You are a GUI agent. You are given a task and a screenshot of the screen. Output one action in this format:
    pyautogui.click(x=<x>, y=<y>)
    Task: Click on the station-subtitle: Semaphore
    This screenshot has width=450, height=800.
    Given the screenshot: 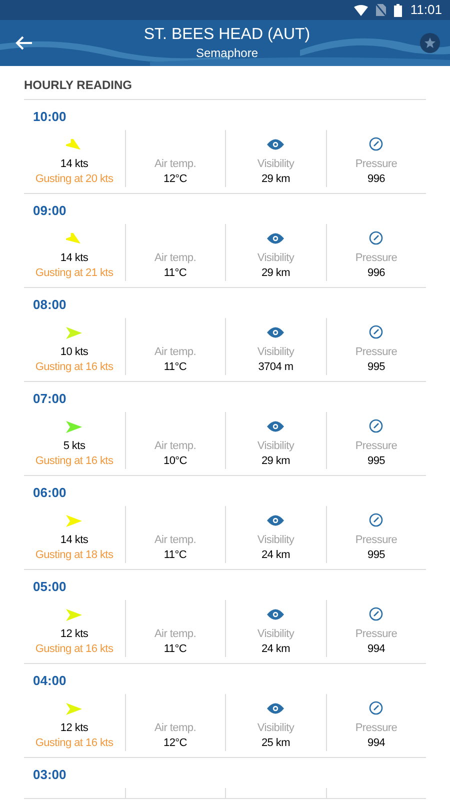 What is the action you would take?
    pyautogui.click(x=227, y=53)
    